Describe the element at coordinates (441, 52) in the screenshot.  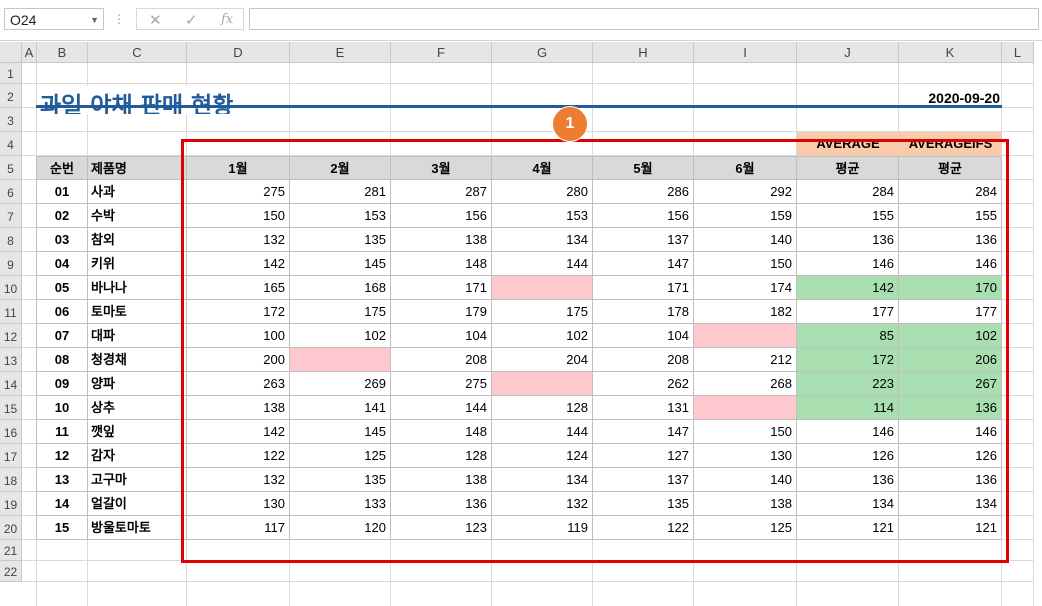
I see `column-header-F: F` at that location.